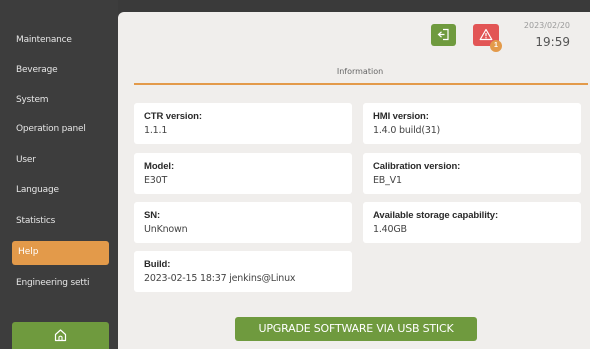 Image resolution: width=590 pixels, height=349 pixels. Describe the element at coordinates (157, 264) in the screenshot. I see `info-label: Build:` at that location.